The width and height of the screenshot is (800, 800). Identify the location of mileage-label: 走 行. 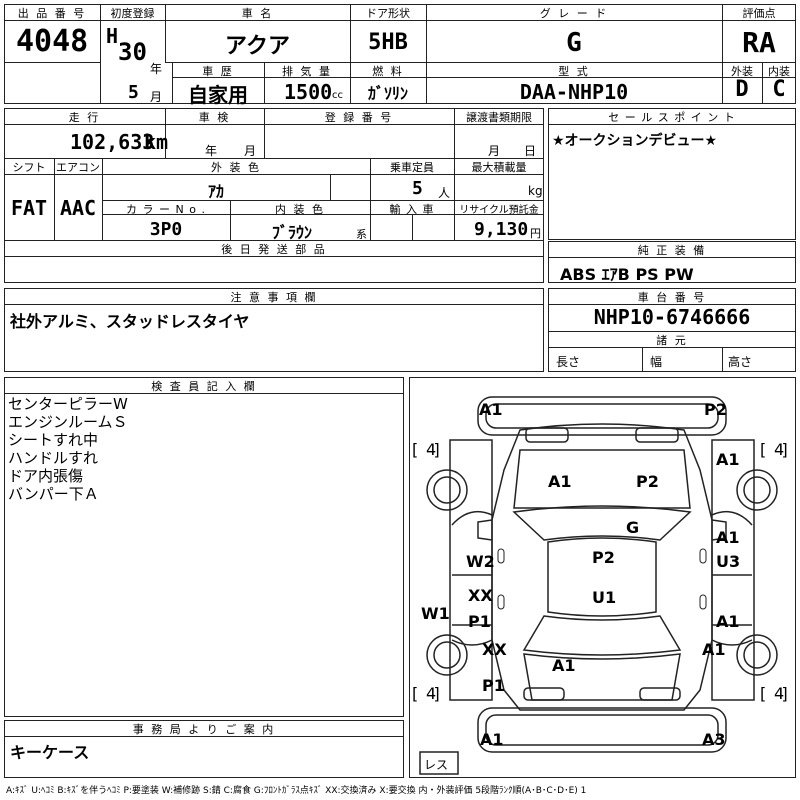
(84, 117).